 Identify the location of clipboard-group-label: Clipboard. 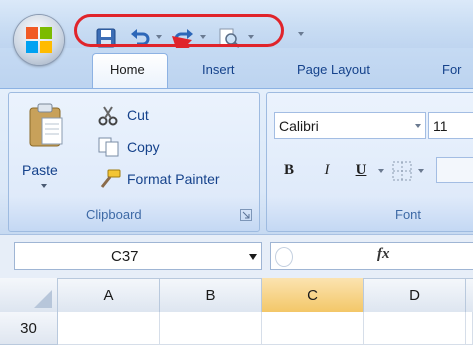
(114, 214).